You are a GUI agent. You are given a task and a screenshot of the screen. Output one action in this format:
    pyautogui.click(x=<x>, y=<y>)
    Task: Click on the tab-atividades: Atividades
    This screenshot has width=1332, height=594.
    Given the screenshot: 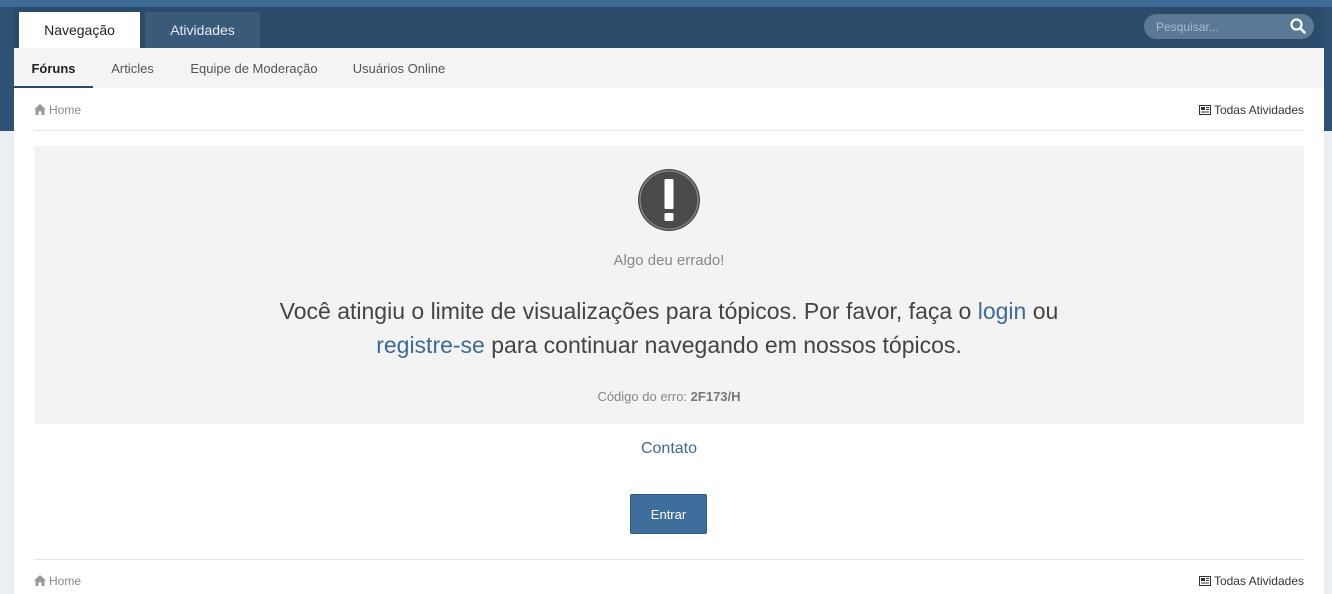 What is the action you would take?
    pyautogui.click(x=202, y=30)
    